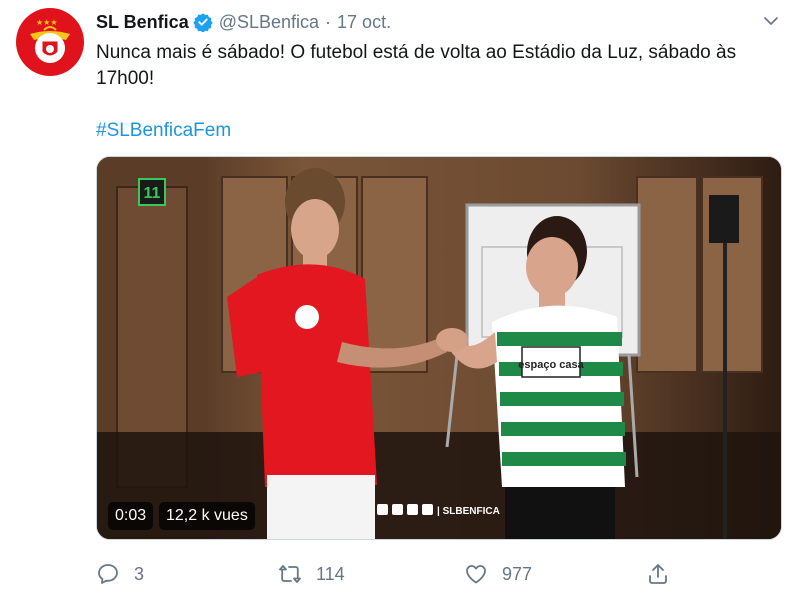  I want to click on tweet-date: 17 oct., so click(364, 22).